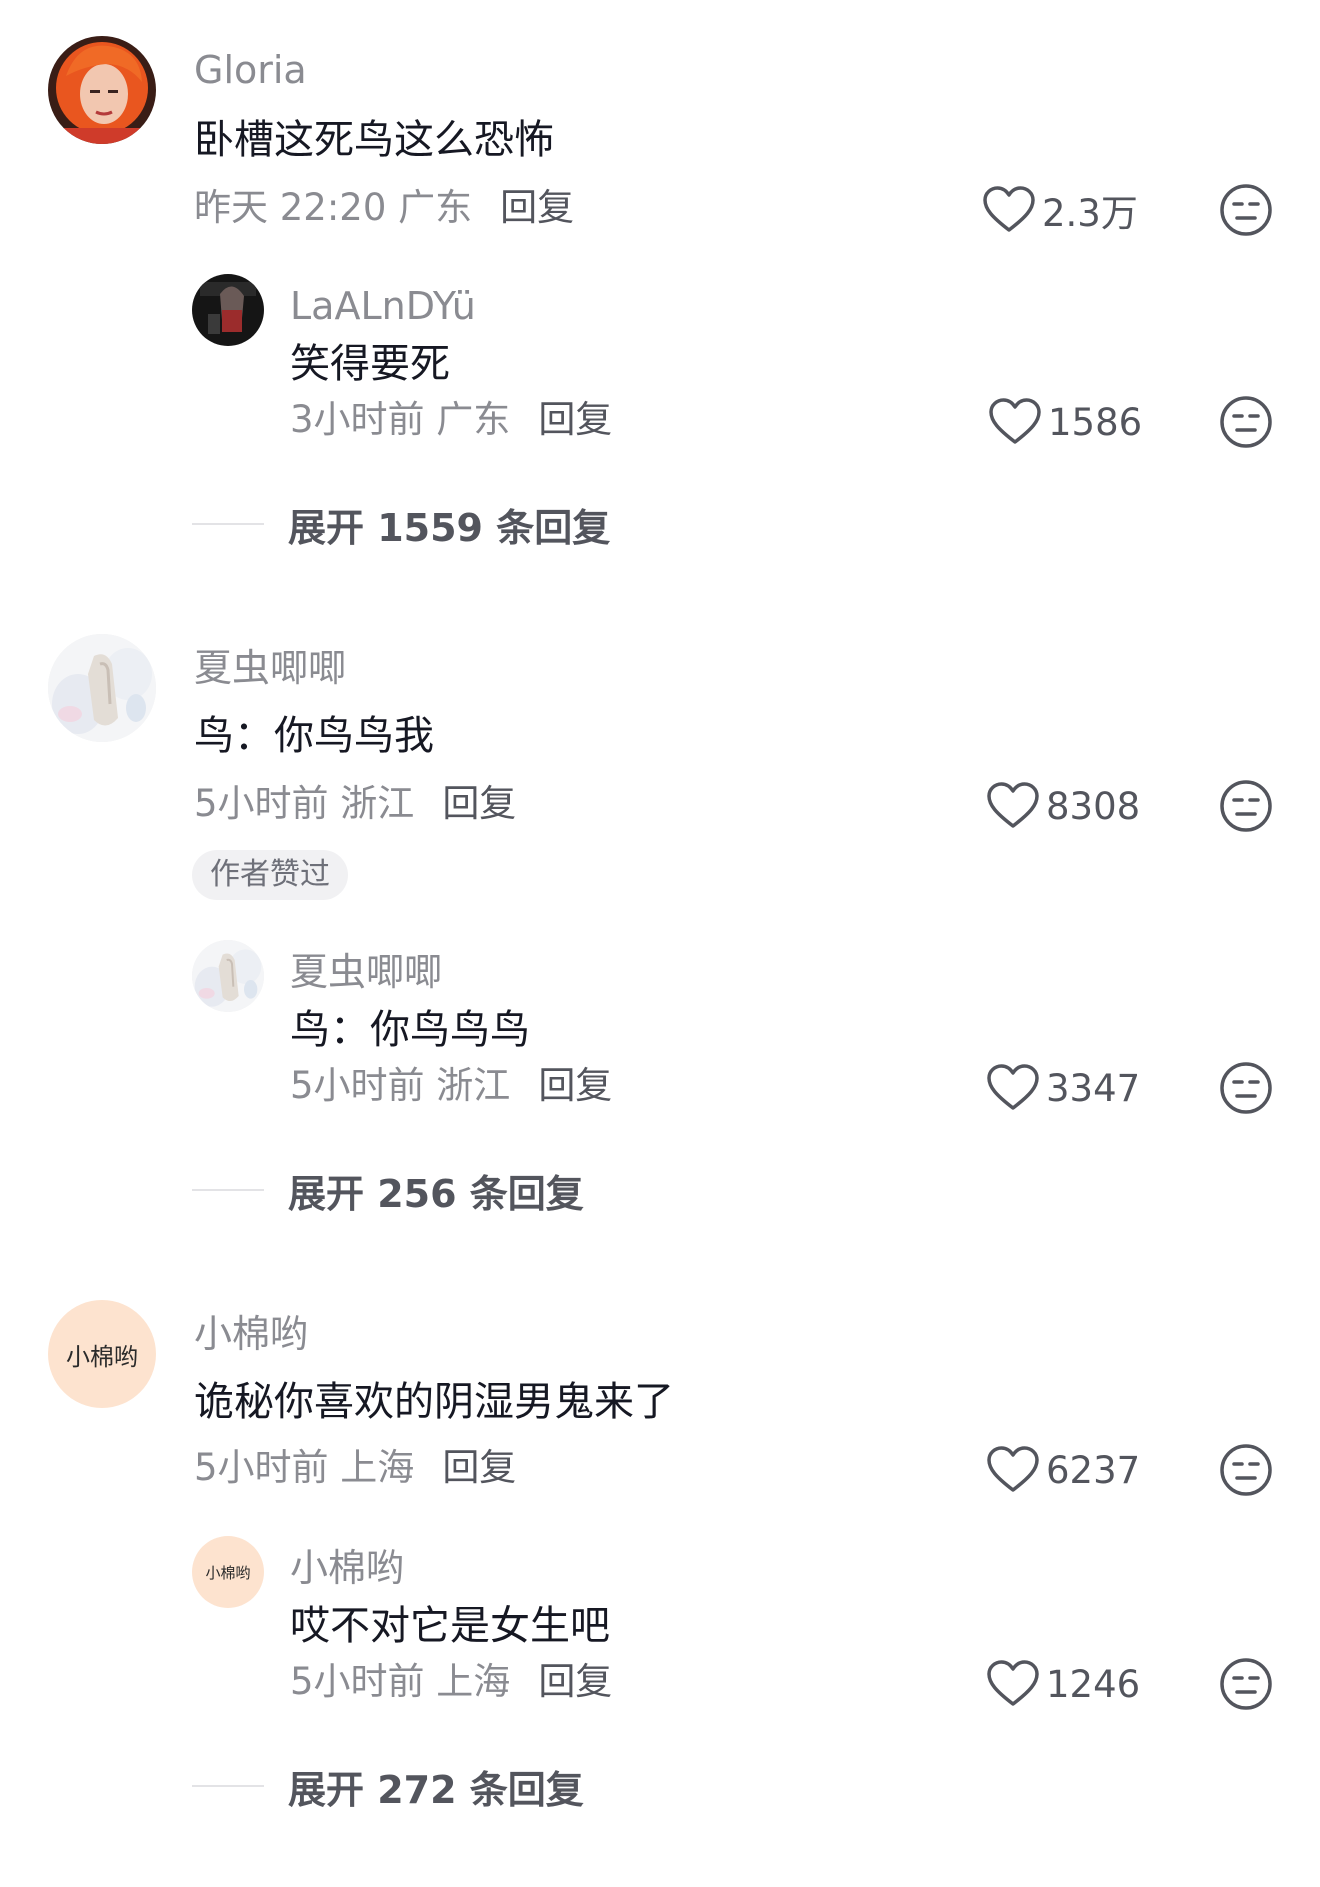  I want to click on like-button: 6237, so click(1063, 1470).